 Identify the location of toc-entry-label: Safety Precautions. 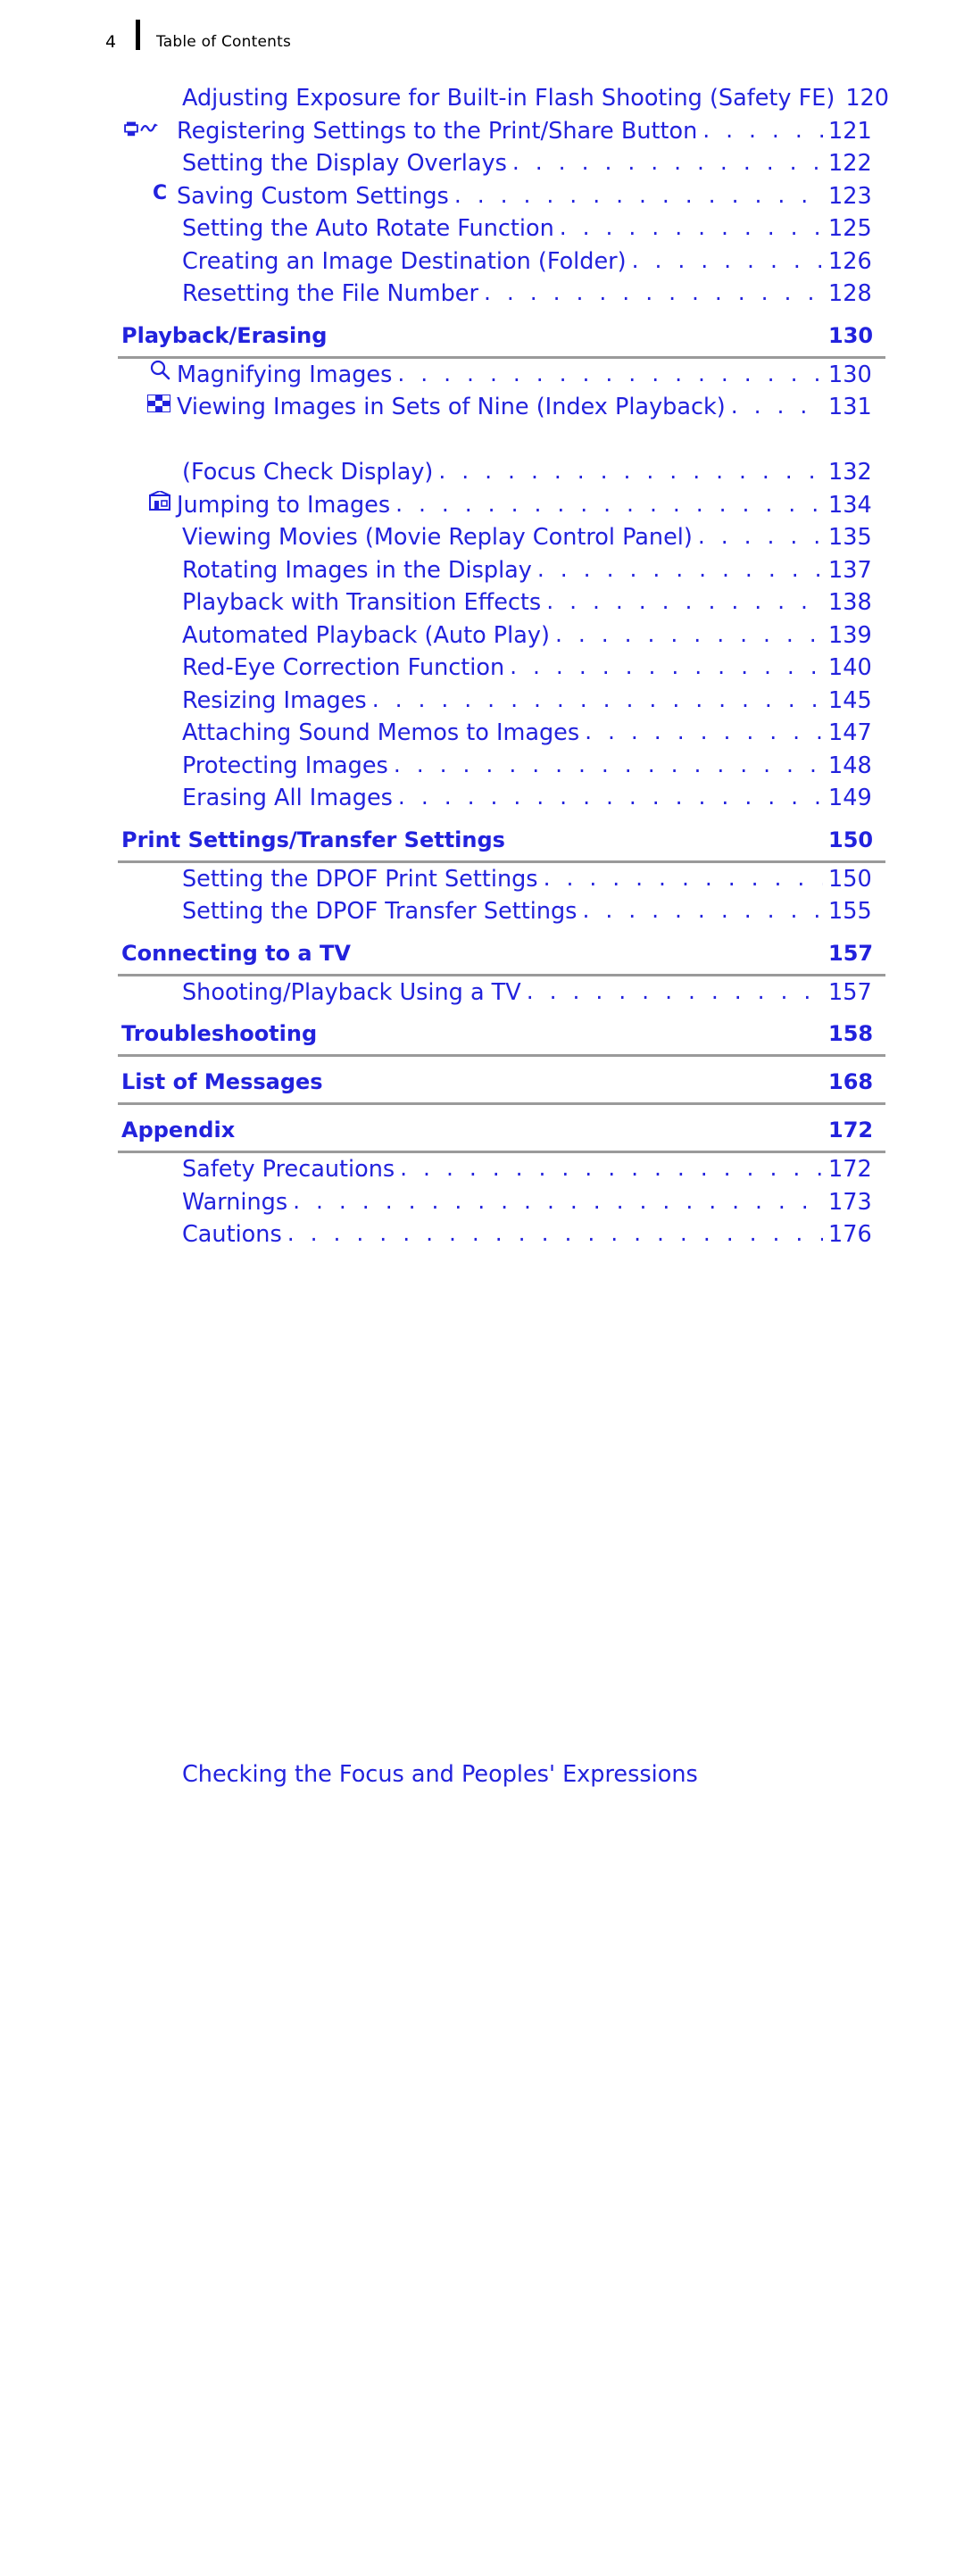
(288, 1169).